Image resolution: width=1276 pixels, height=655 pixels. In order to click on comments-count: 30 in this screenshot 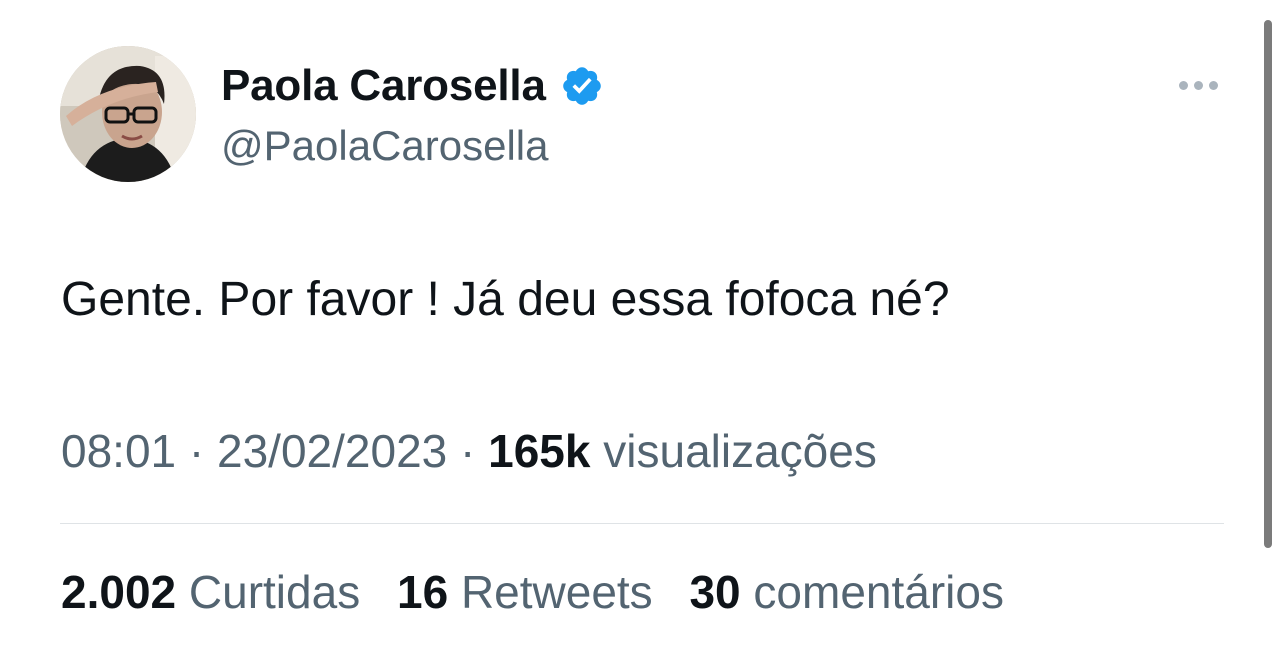, I will do `click(715, 592)`.